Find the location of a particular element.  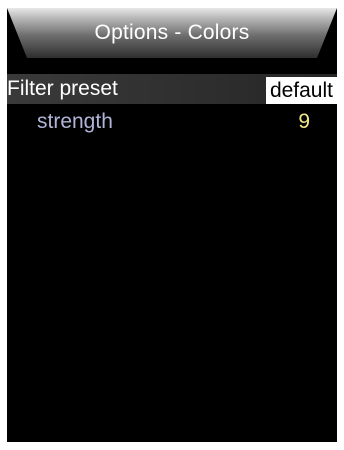

page-title: Options - Colors is located at coordinates (172, 32).